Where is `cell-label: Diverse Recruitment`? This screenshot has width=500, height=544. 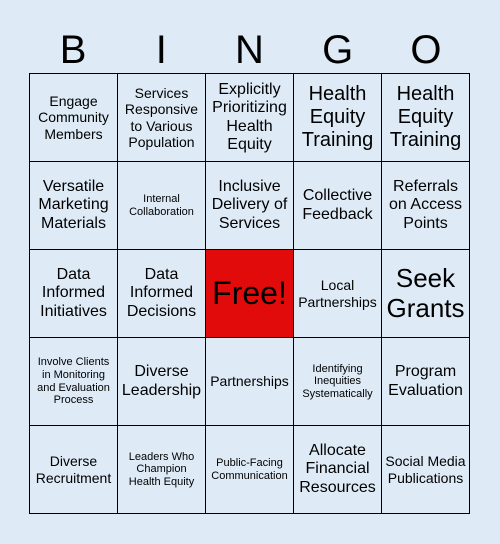 cell-label: Diverse Recruitment is located at coordinates (73, 469).